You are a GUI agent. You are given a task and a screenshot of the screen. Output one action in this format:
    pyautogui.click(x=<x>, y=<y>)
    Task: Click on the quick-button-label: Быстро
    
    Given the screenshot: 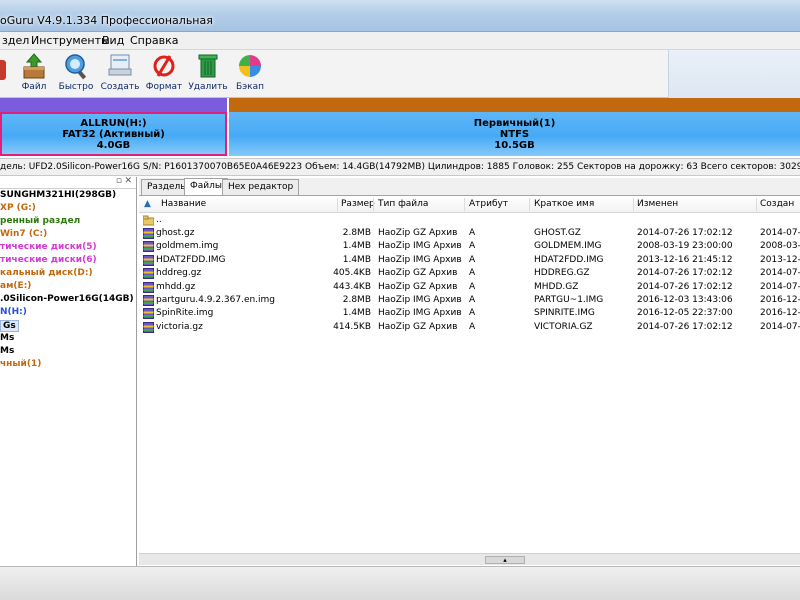 What is the action you would take?
    pyautogui.click(x=76, y=87)
    